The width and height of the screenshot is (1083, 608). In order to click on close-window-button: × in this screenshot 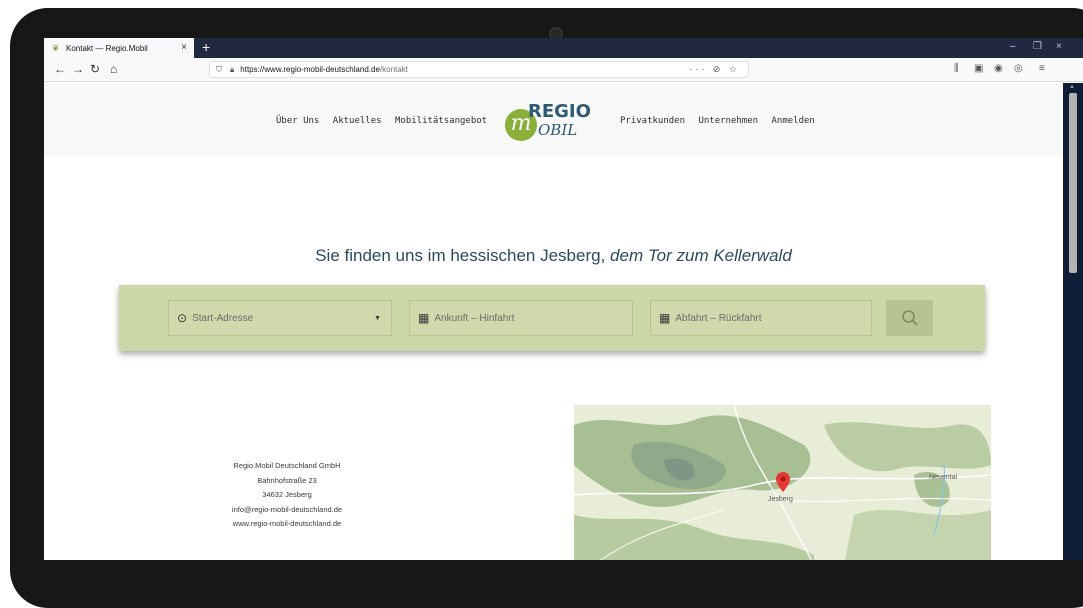, I will do `click(1059, 46)`.